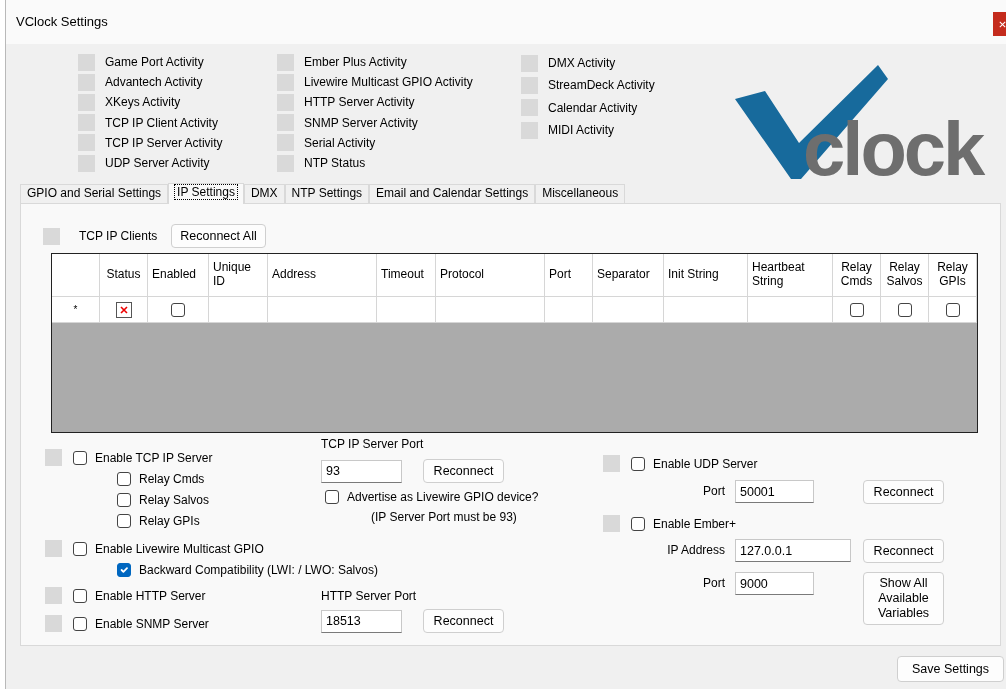 Image resolution: width=1006 pixels, height=689 pixels. What do you see at coordinates (157, 164) in the screenshot?
I see `activity-label: UDP Server Activity` at bounding box center [157, 164].